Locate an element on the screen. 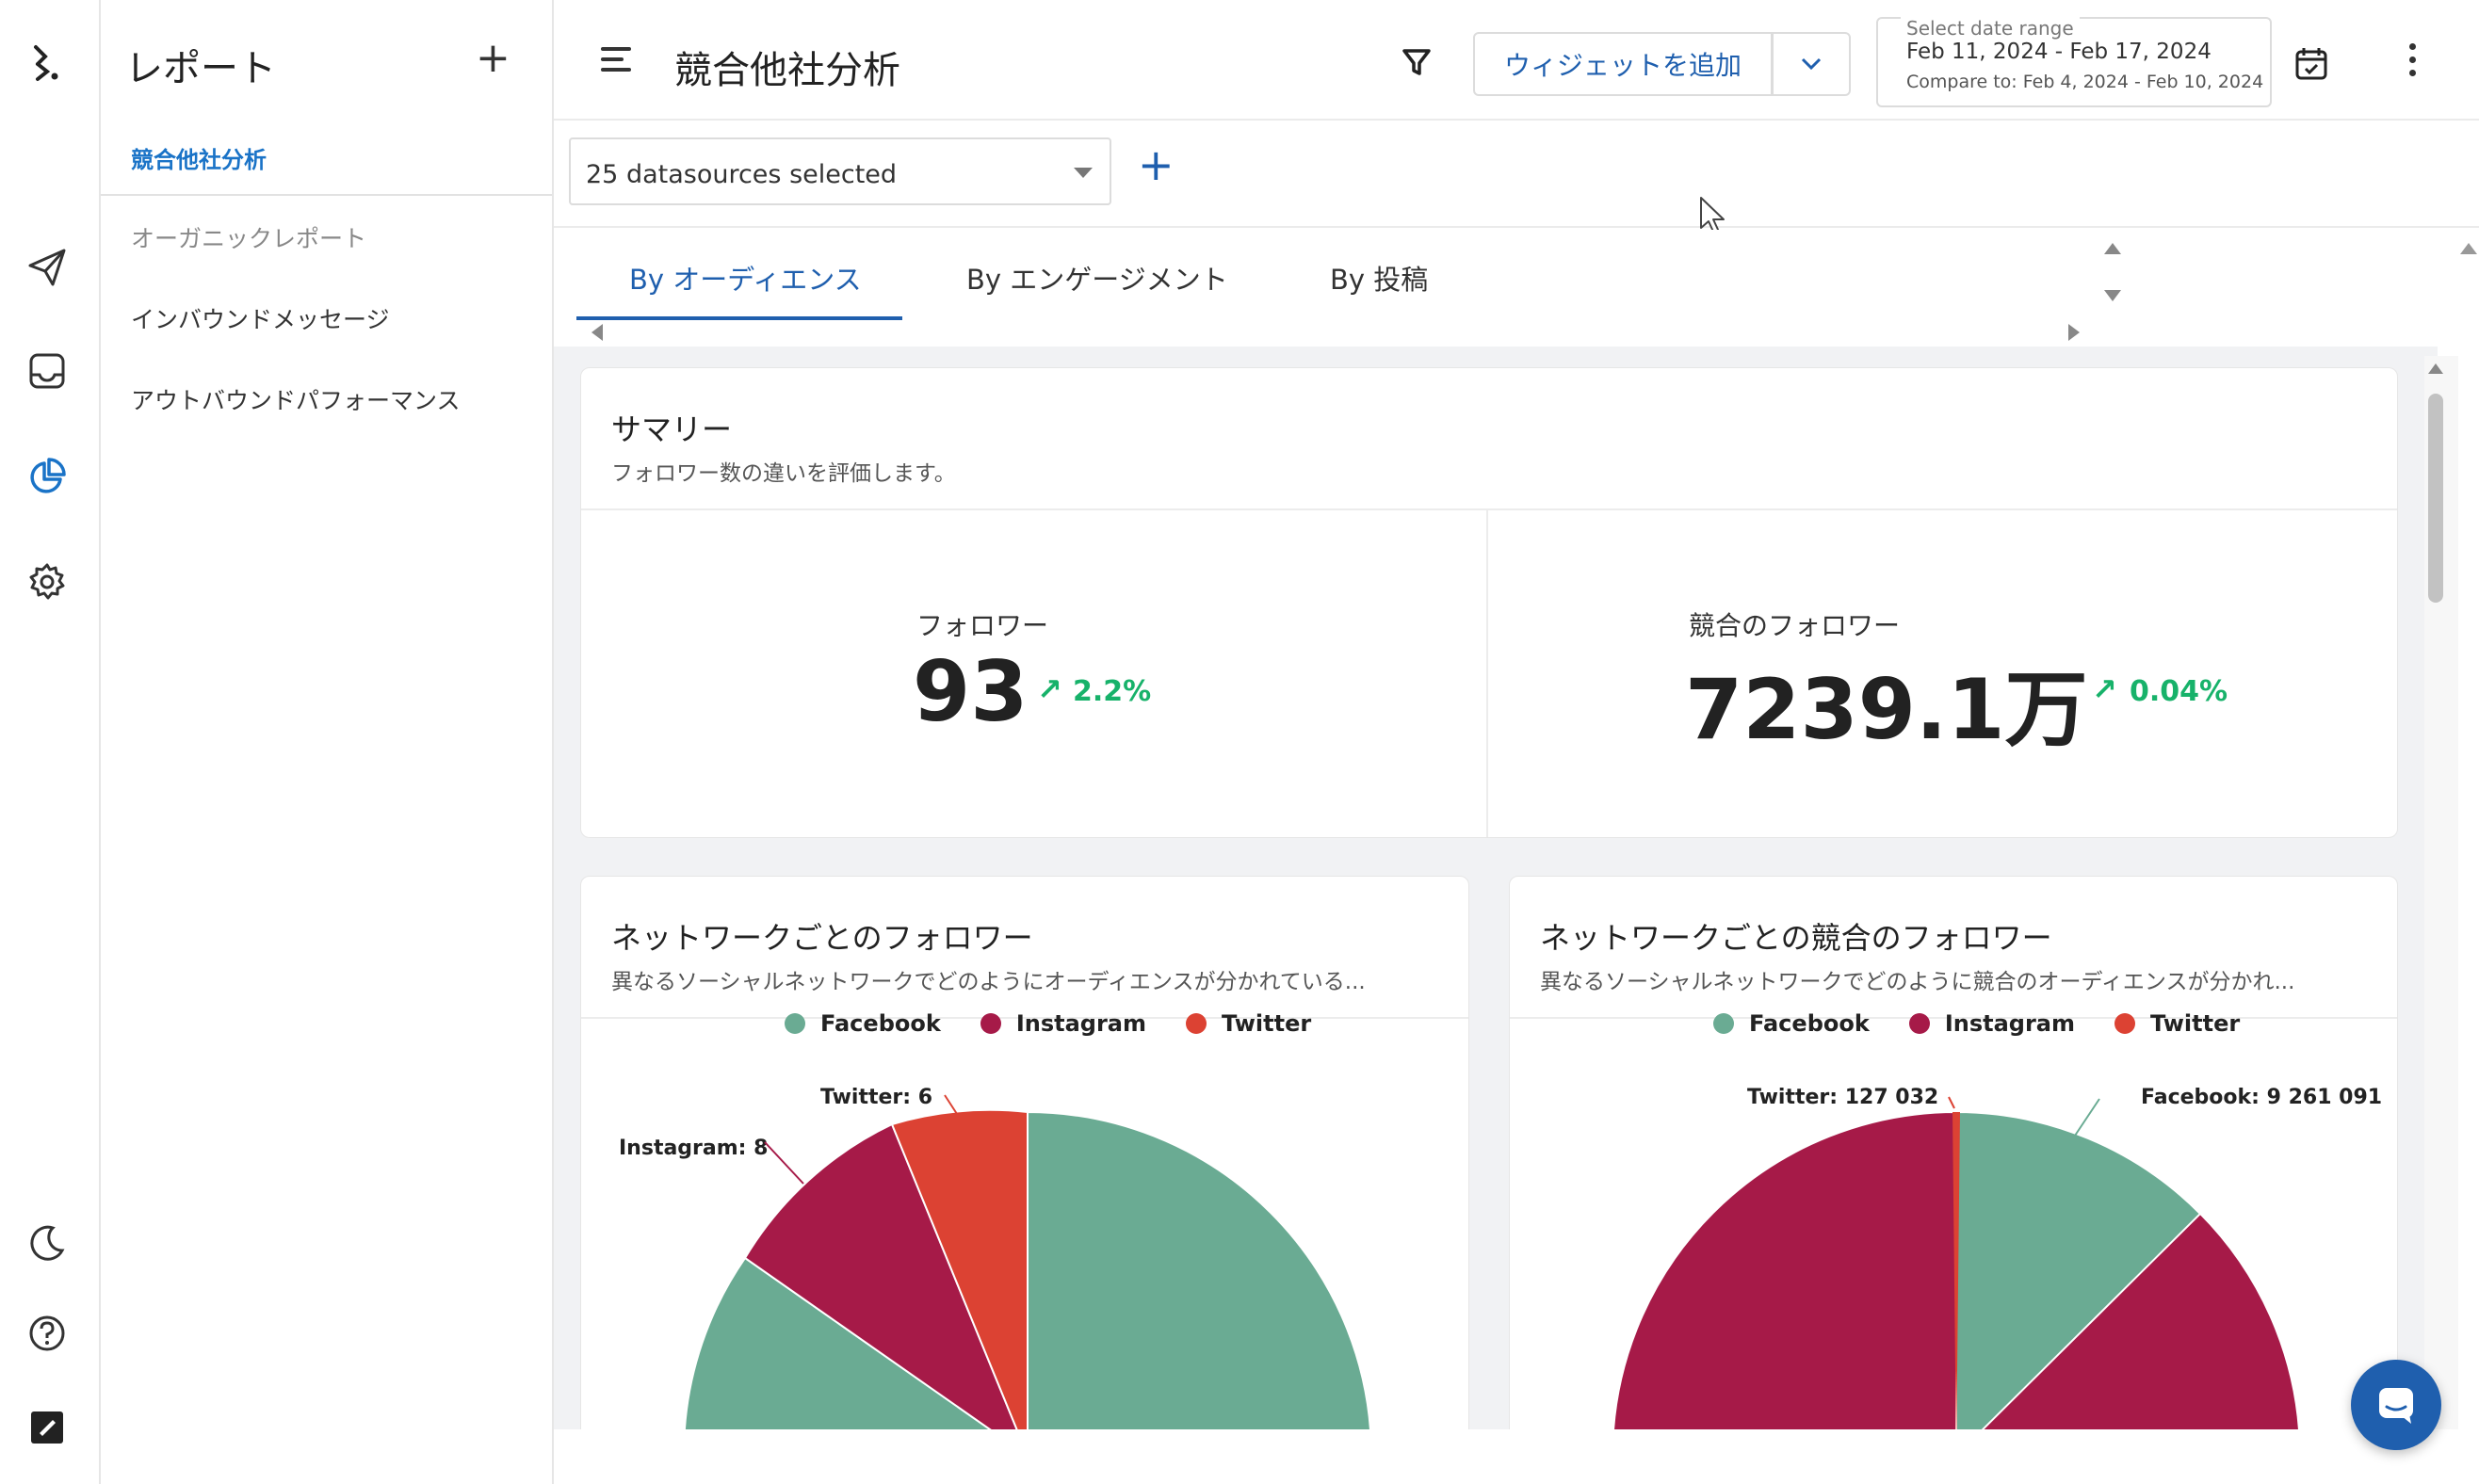  filter-icon is located at coordinates (1417, 62).